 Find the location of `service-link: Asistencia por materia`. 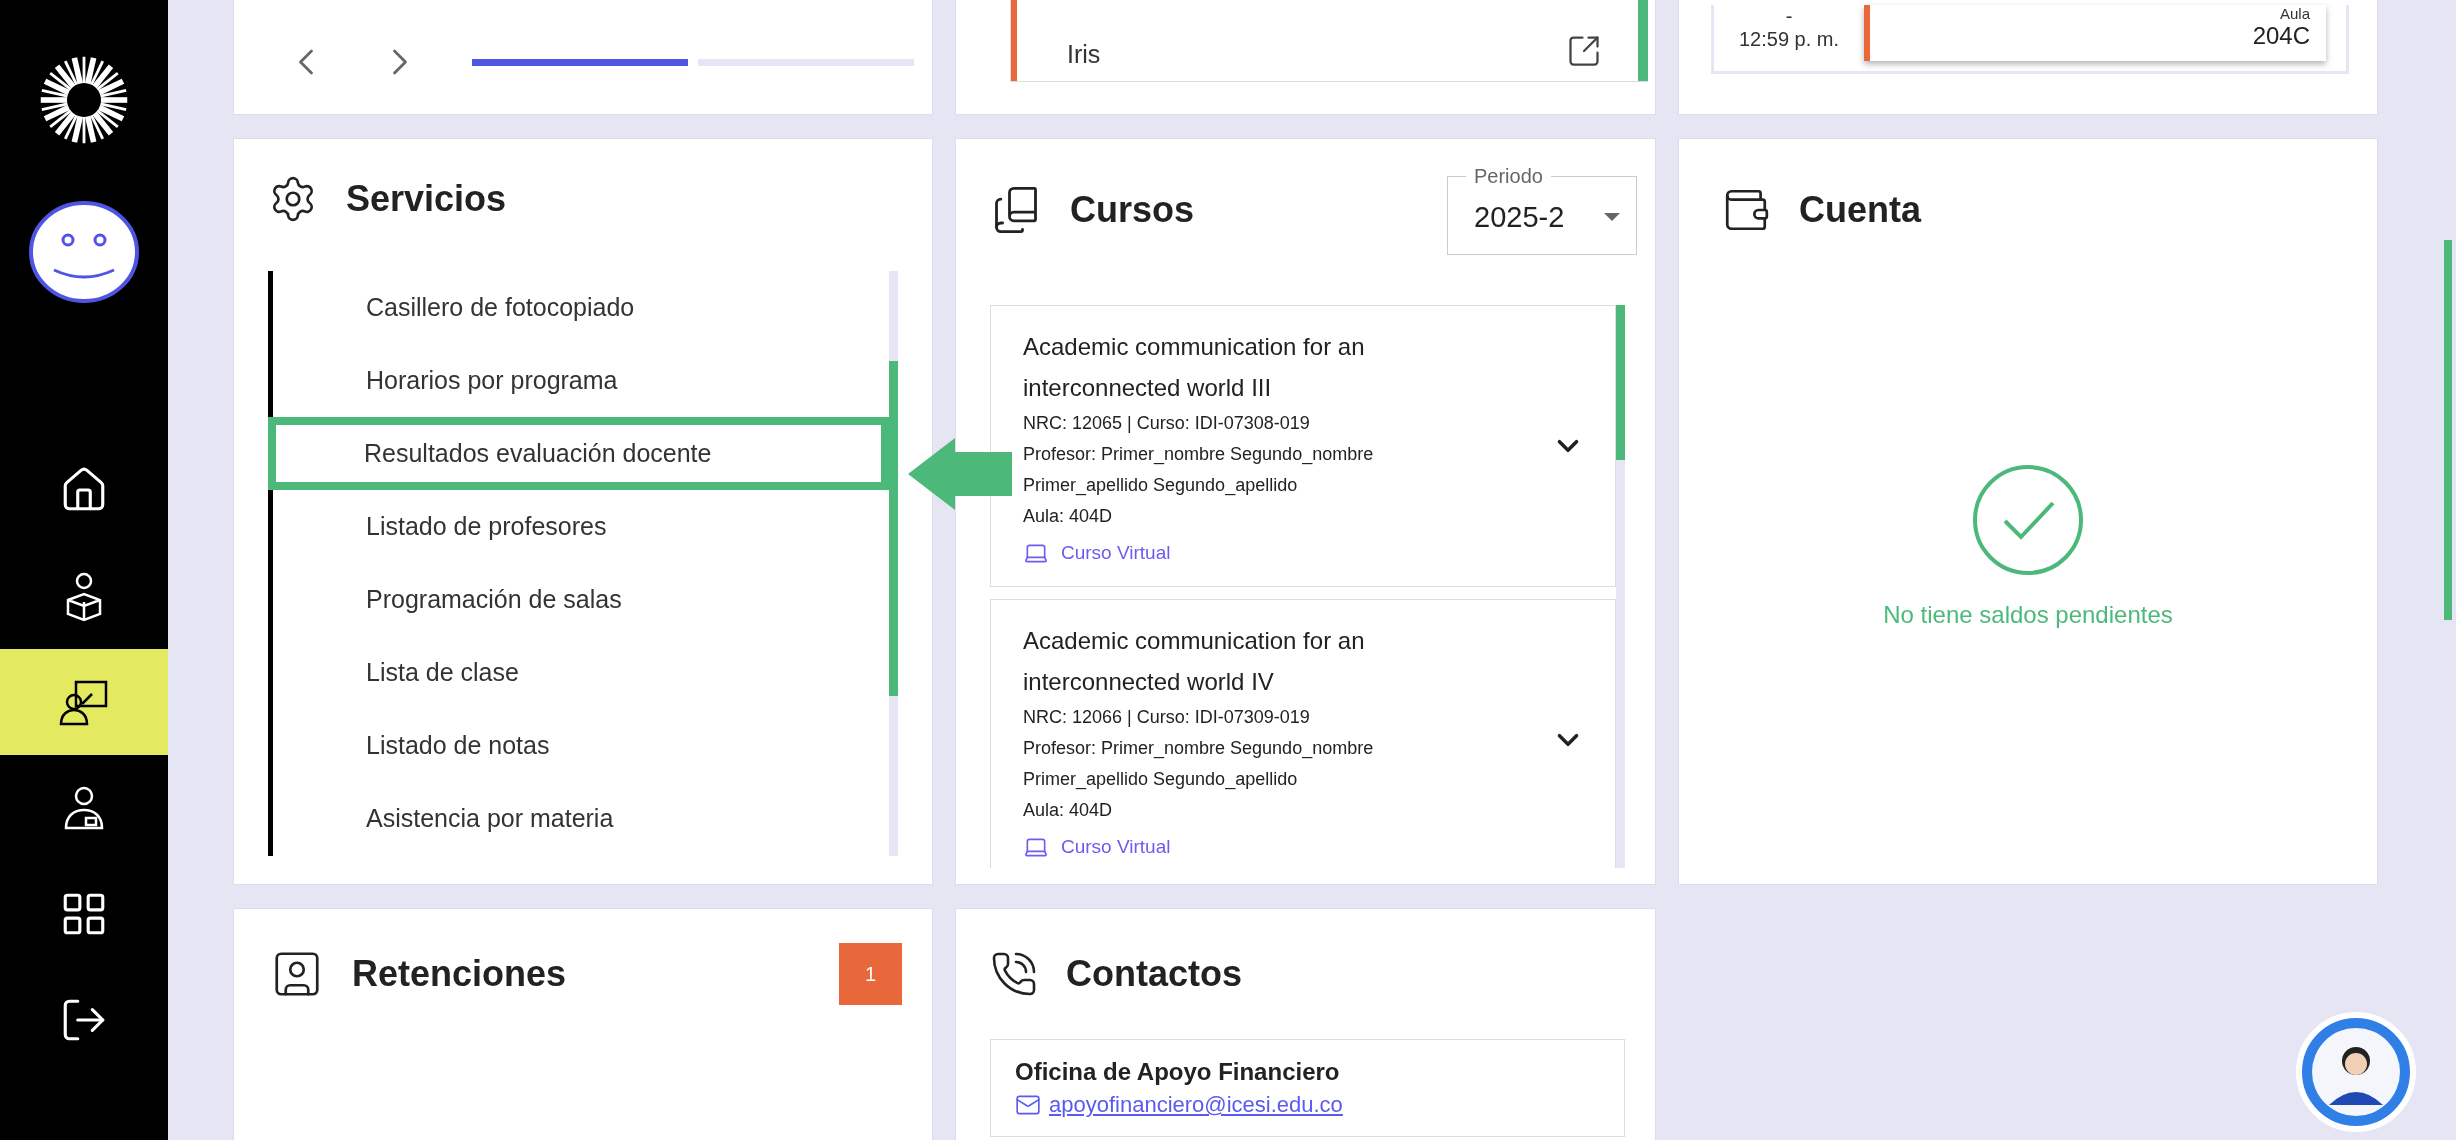

service-link: Asistencia por materia is located at coordinates (581, 818).